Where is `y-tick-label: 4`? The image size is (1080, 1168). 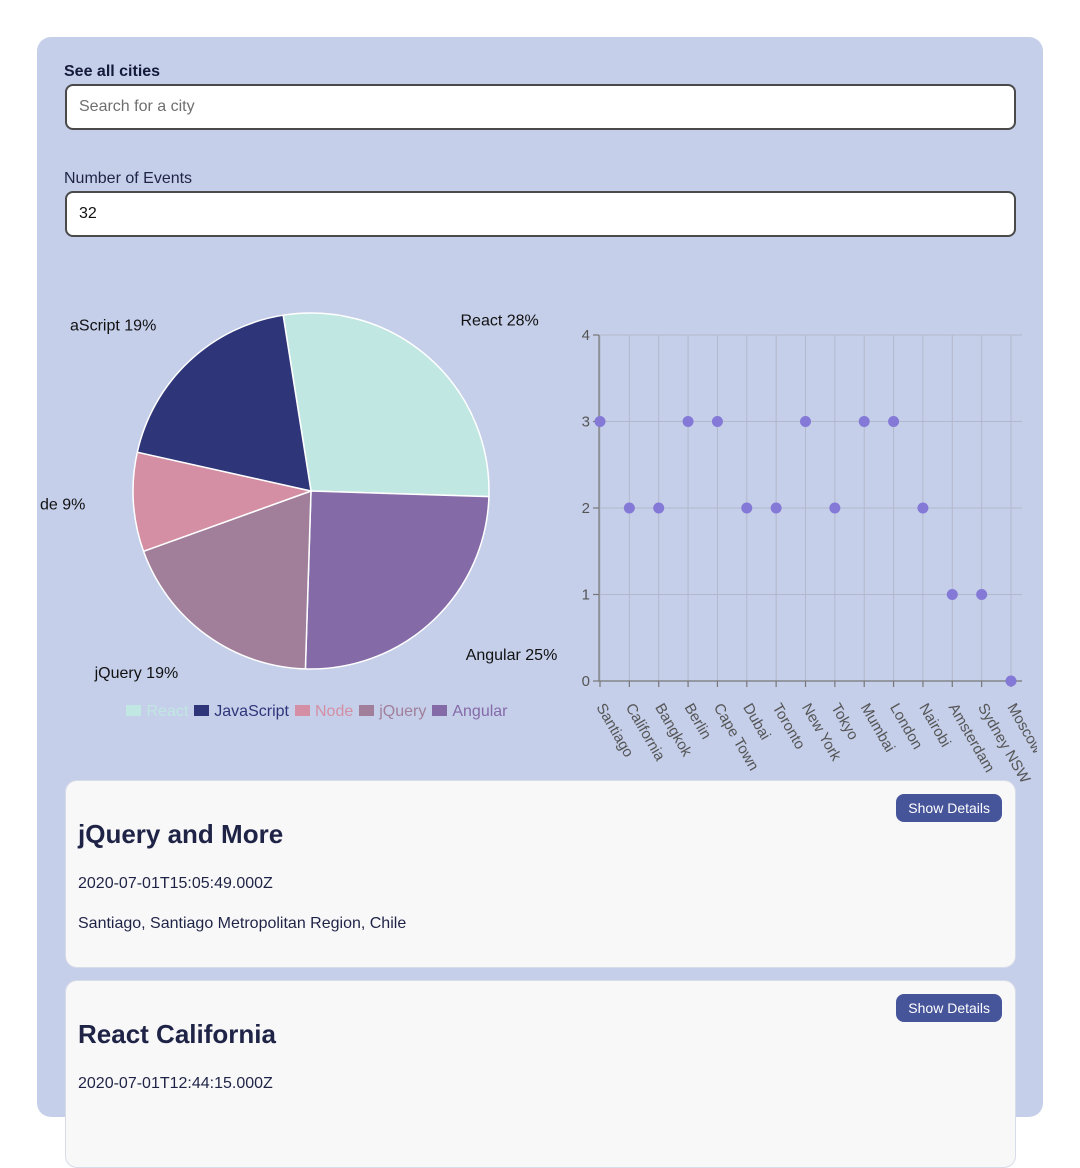
y-tick-label: 4 is located at coordinates (586, 335).